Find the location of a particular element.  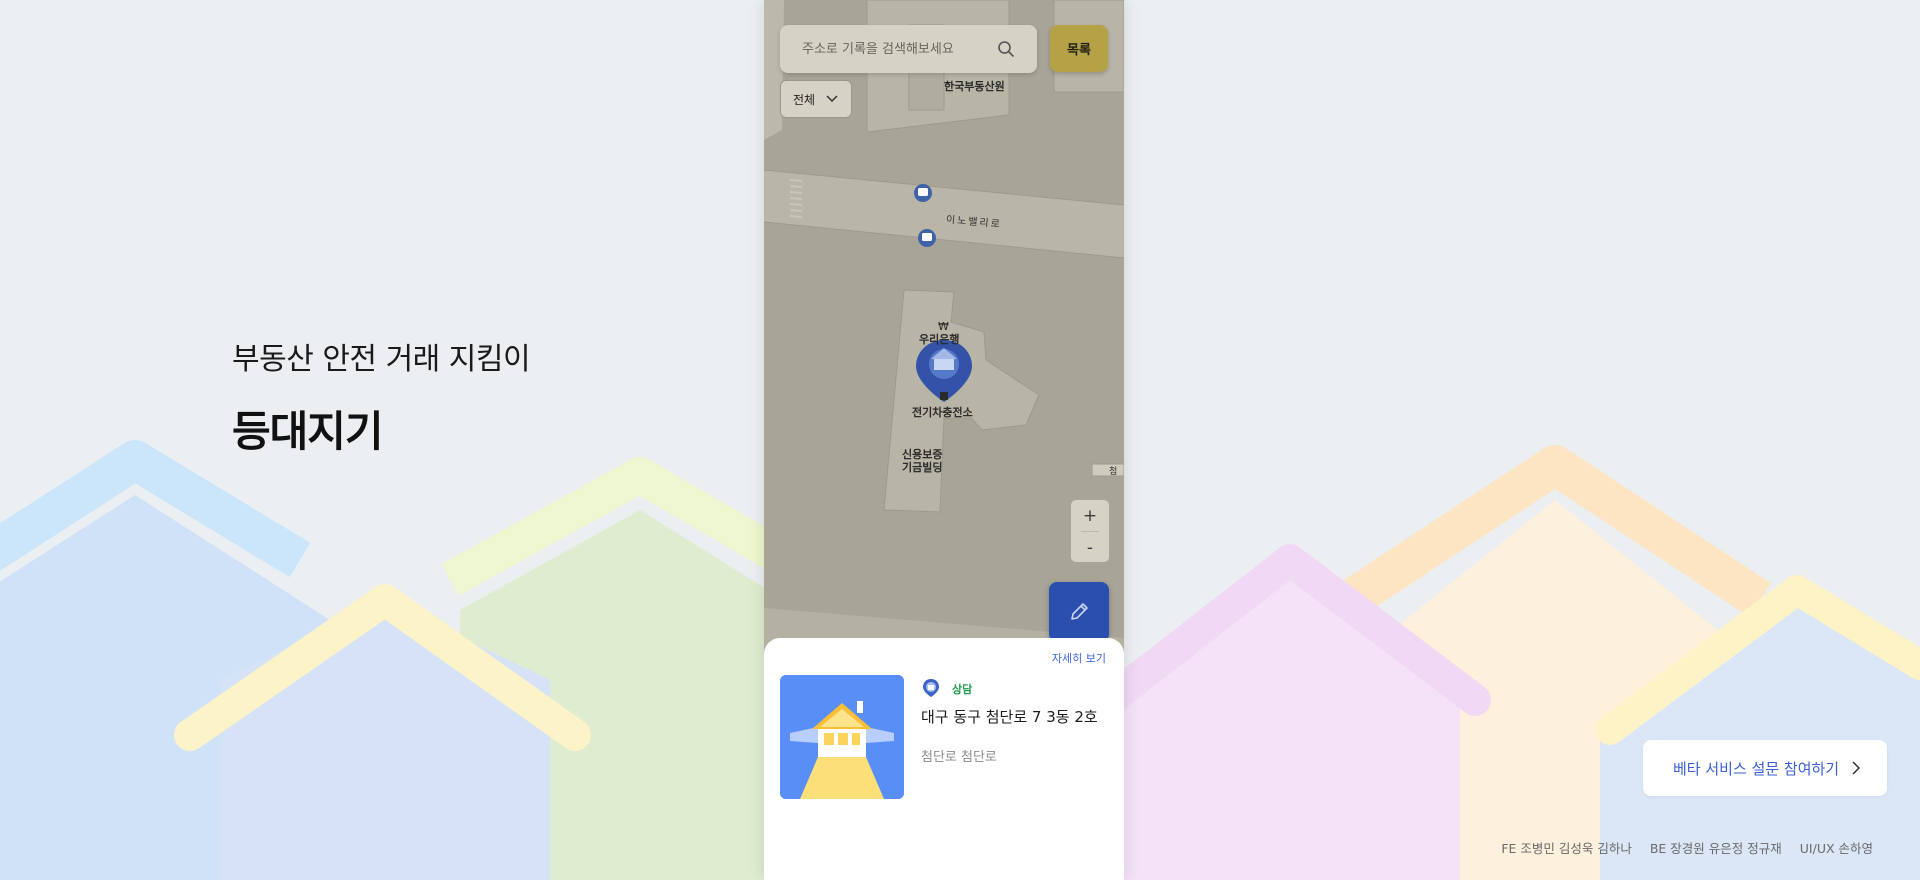

zoom-out-button: - is located at coordinates (1090, 547).